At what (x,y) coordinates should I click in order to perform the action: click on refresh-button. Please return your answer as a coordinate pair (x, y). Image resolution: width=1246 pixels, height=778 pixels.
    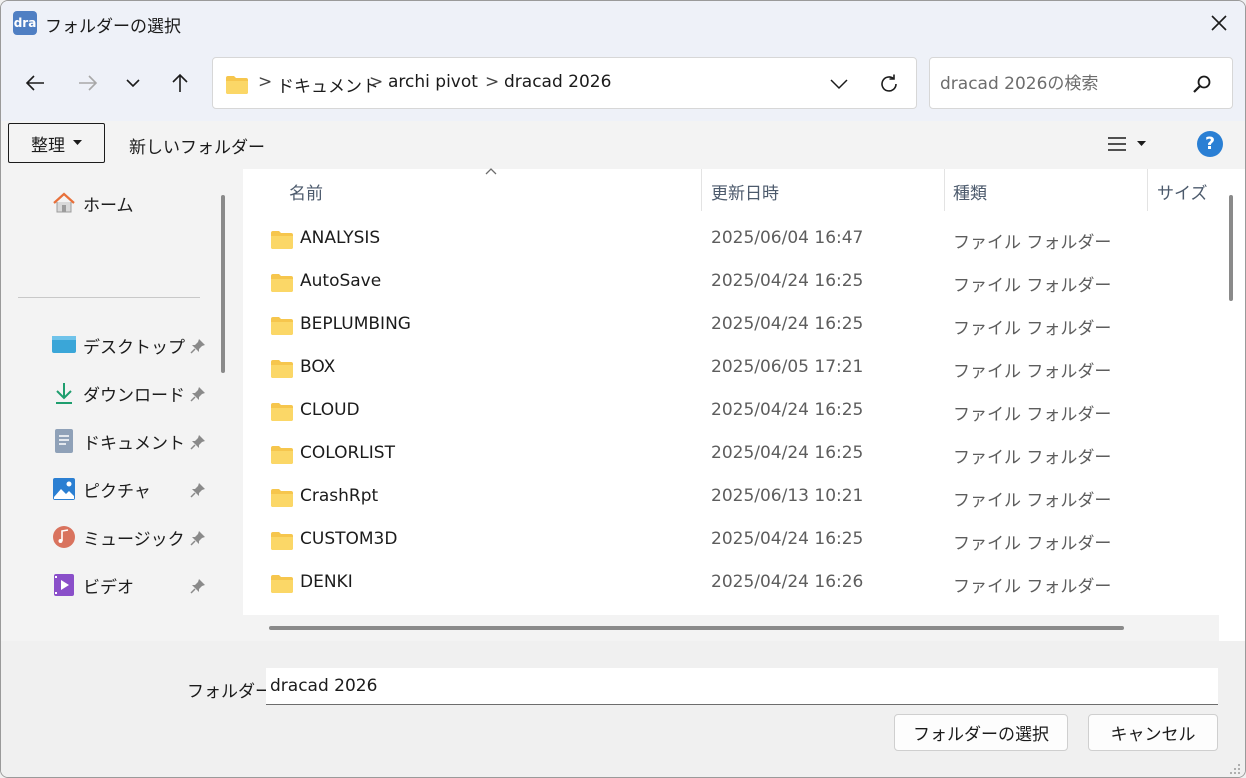
    Looking at the image, I should click on (889, 84).